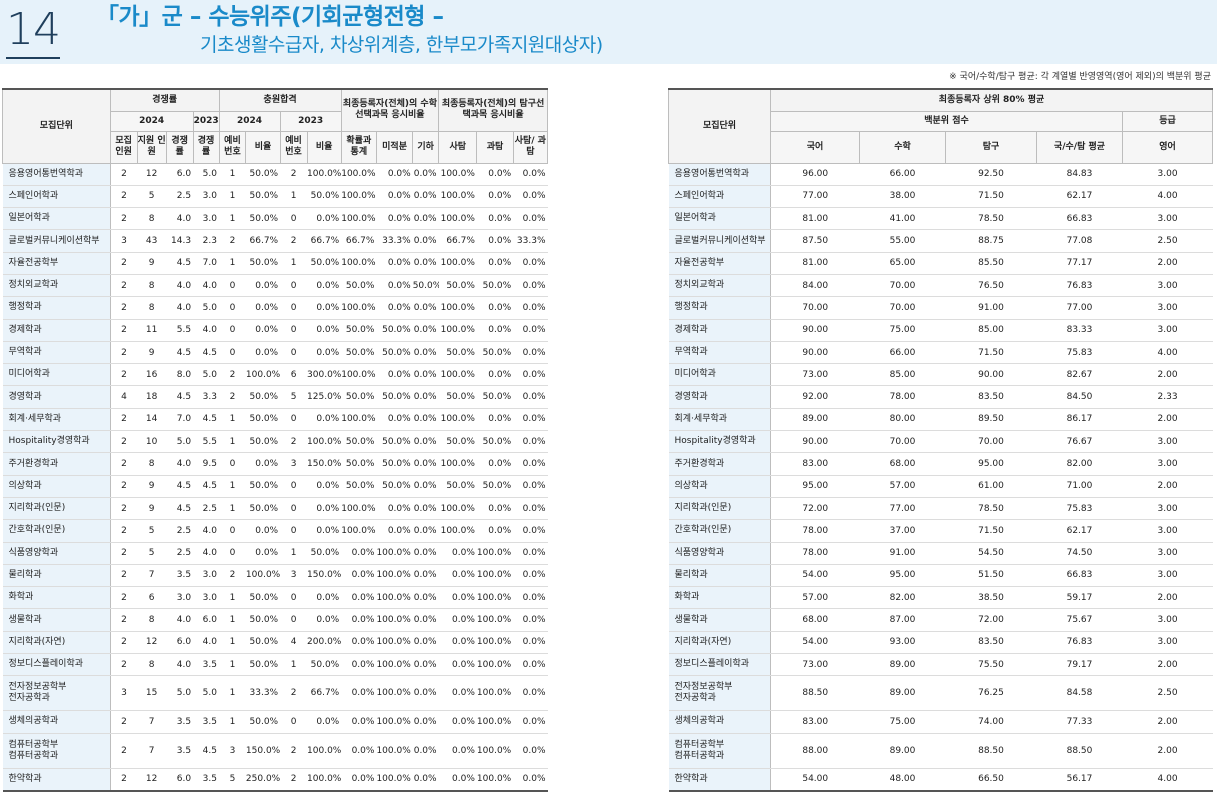  I want to click on value-cell: 12, so click(152, 643).